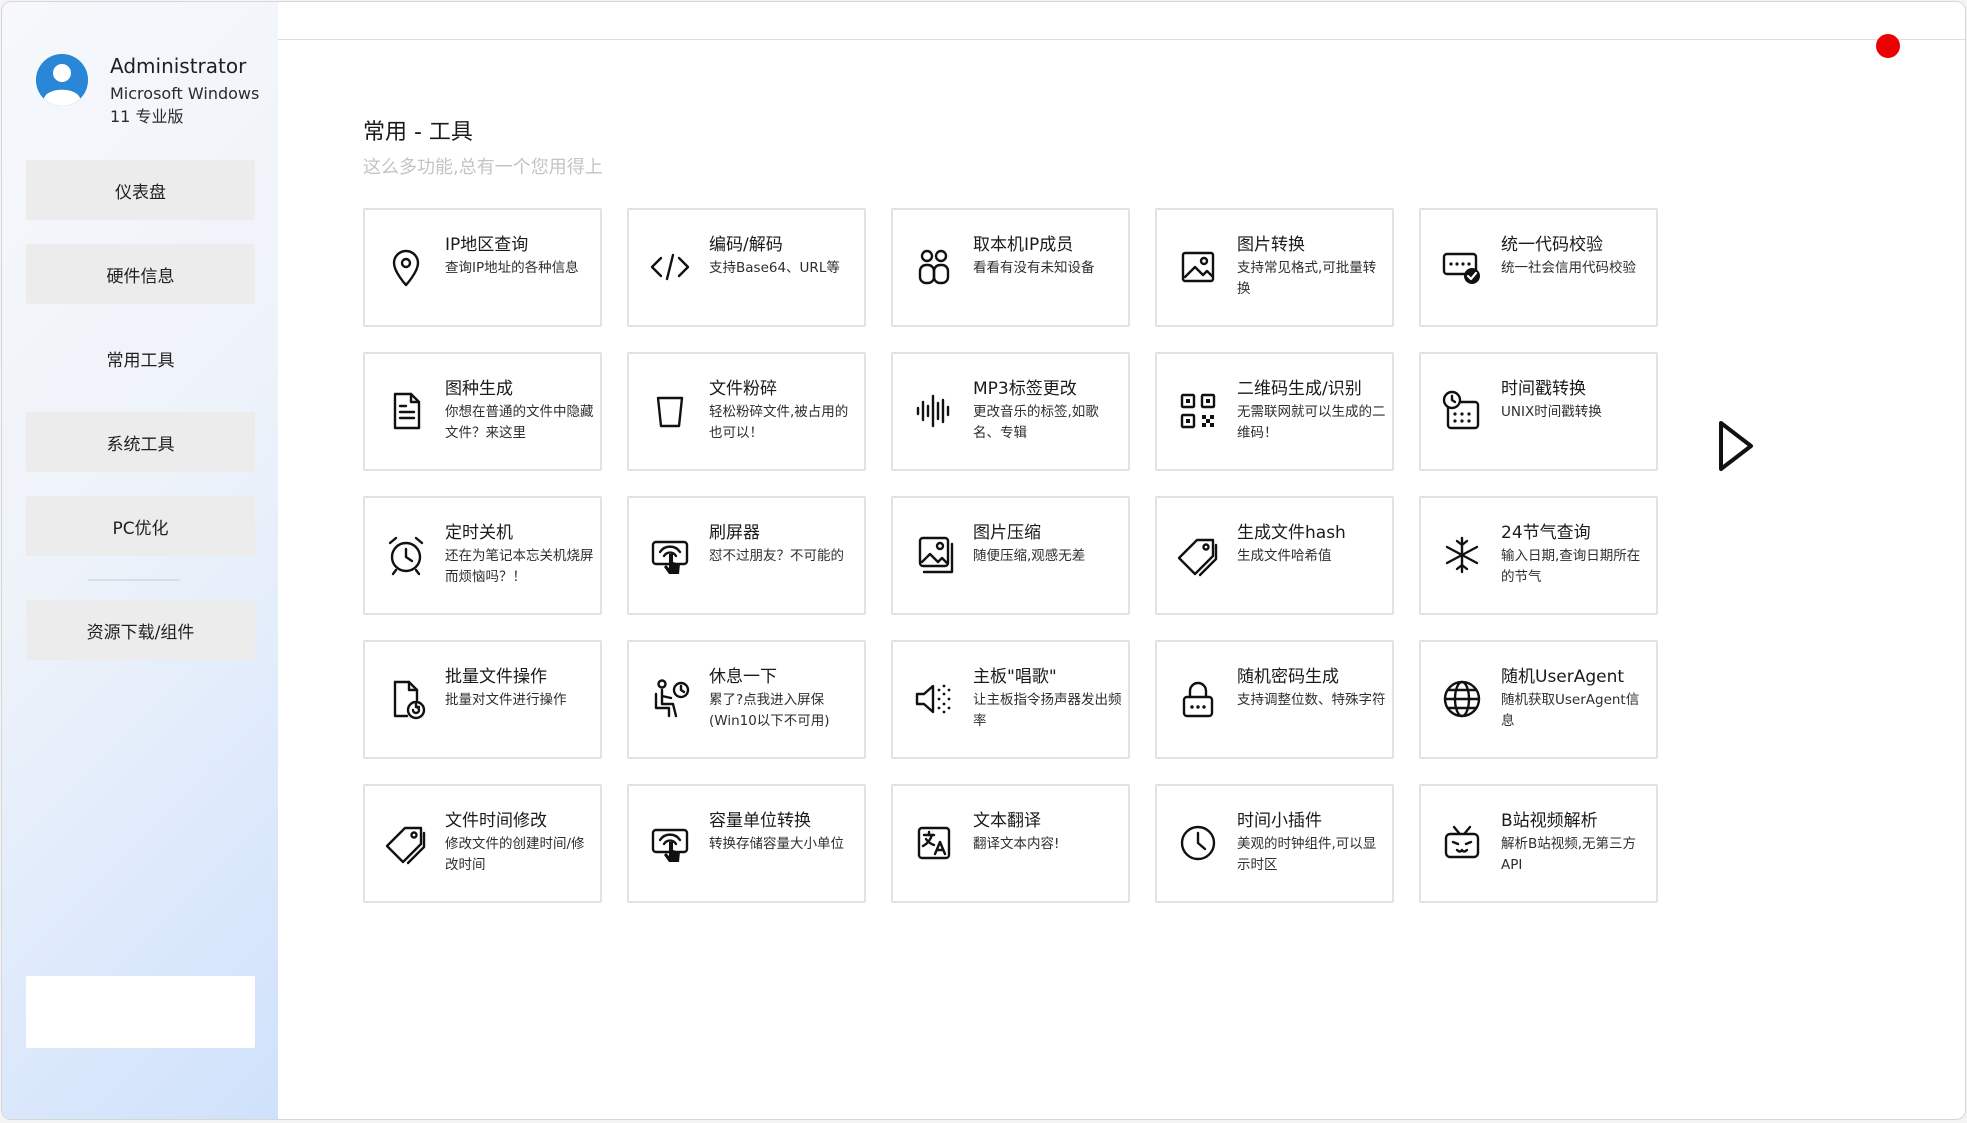 The width and height of the screenshot is (1967, 1123). I want to click on tool-card: 取本机IP成员看看有没有未知设备, so click(1010, 267).